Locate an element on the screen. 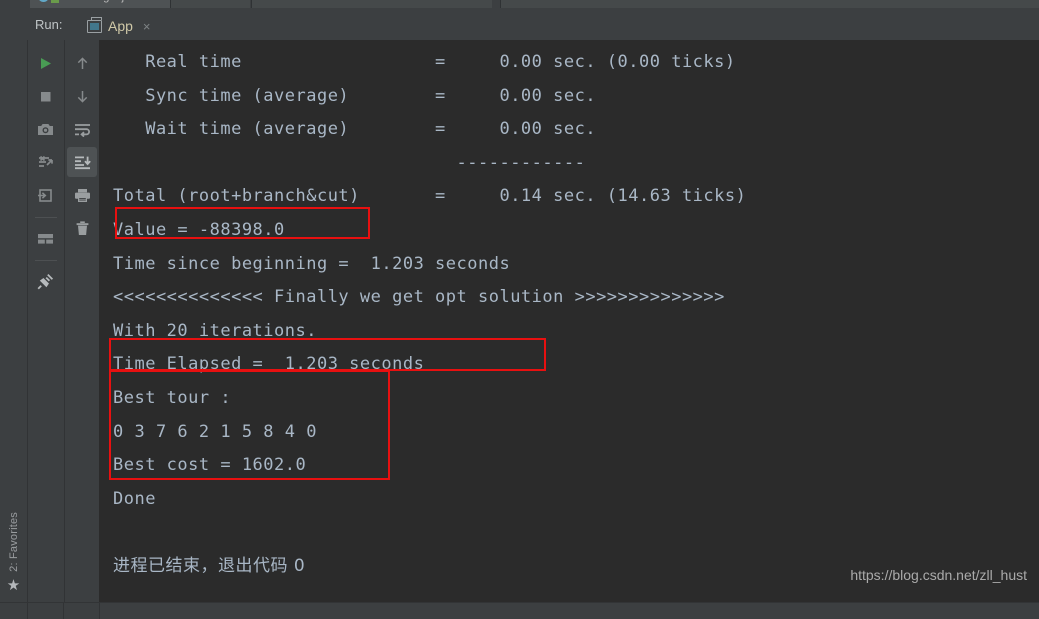 The width and height of the screenshot is (1039, 619). stop-square-icon is located at coordinates (46, 96).